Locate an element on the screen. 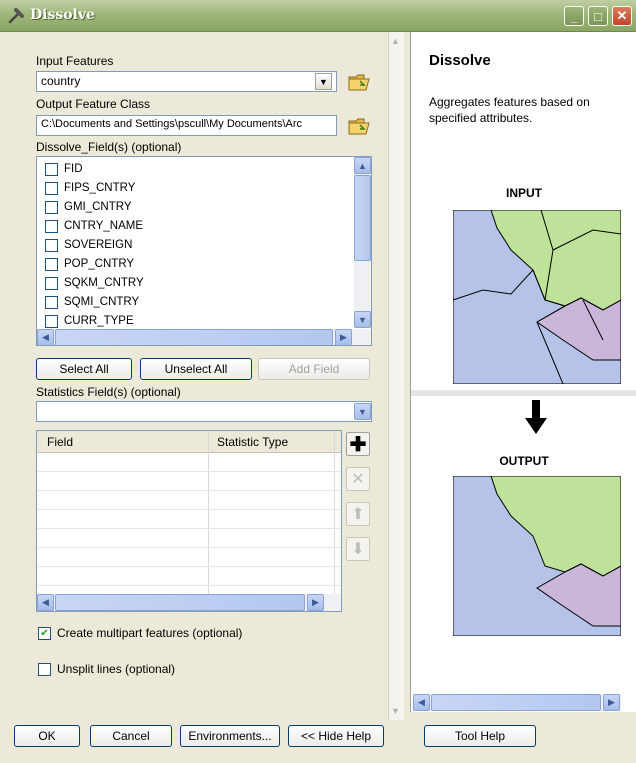  dissolve-field-item: FIPS_CNTRY is located at coordinates (90, 188).